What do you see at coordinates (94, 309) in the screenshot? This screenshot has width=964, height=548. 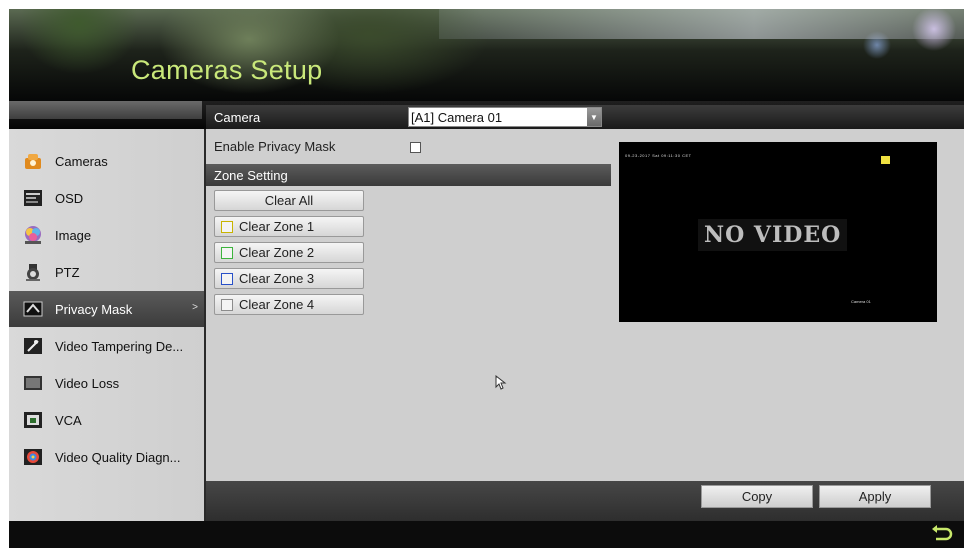 I see `sidebar-item-label: Privacy Mask` at bounding box center [94, 309].